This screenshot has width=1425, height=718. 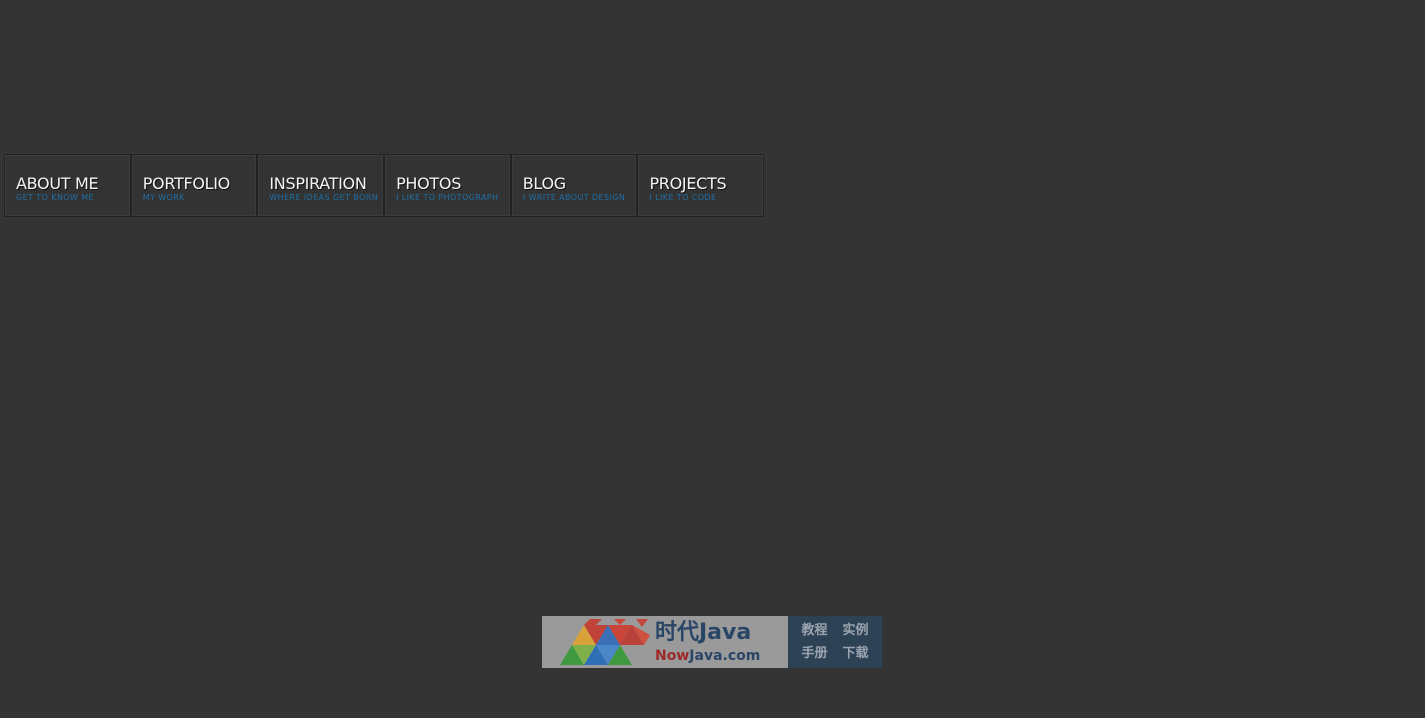 I want to click on banner-link-tutorials: 教程, so click(x=814, y=631).